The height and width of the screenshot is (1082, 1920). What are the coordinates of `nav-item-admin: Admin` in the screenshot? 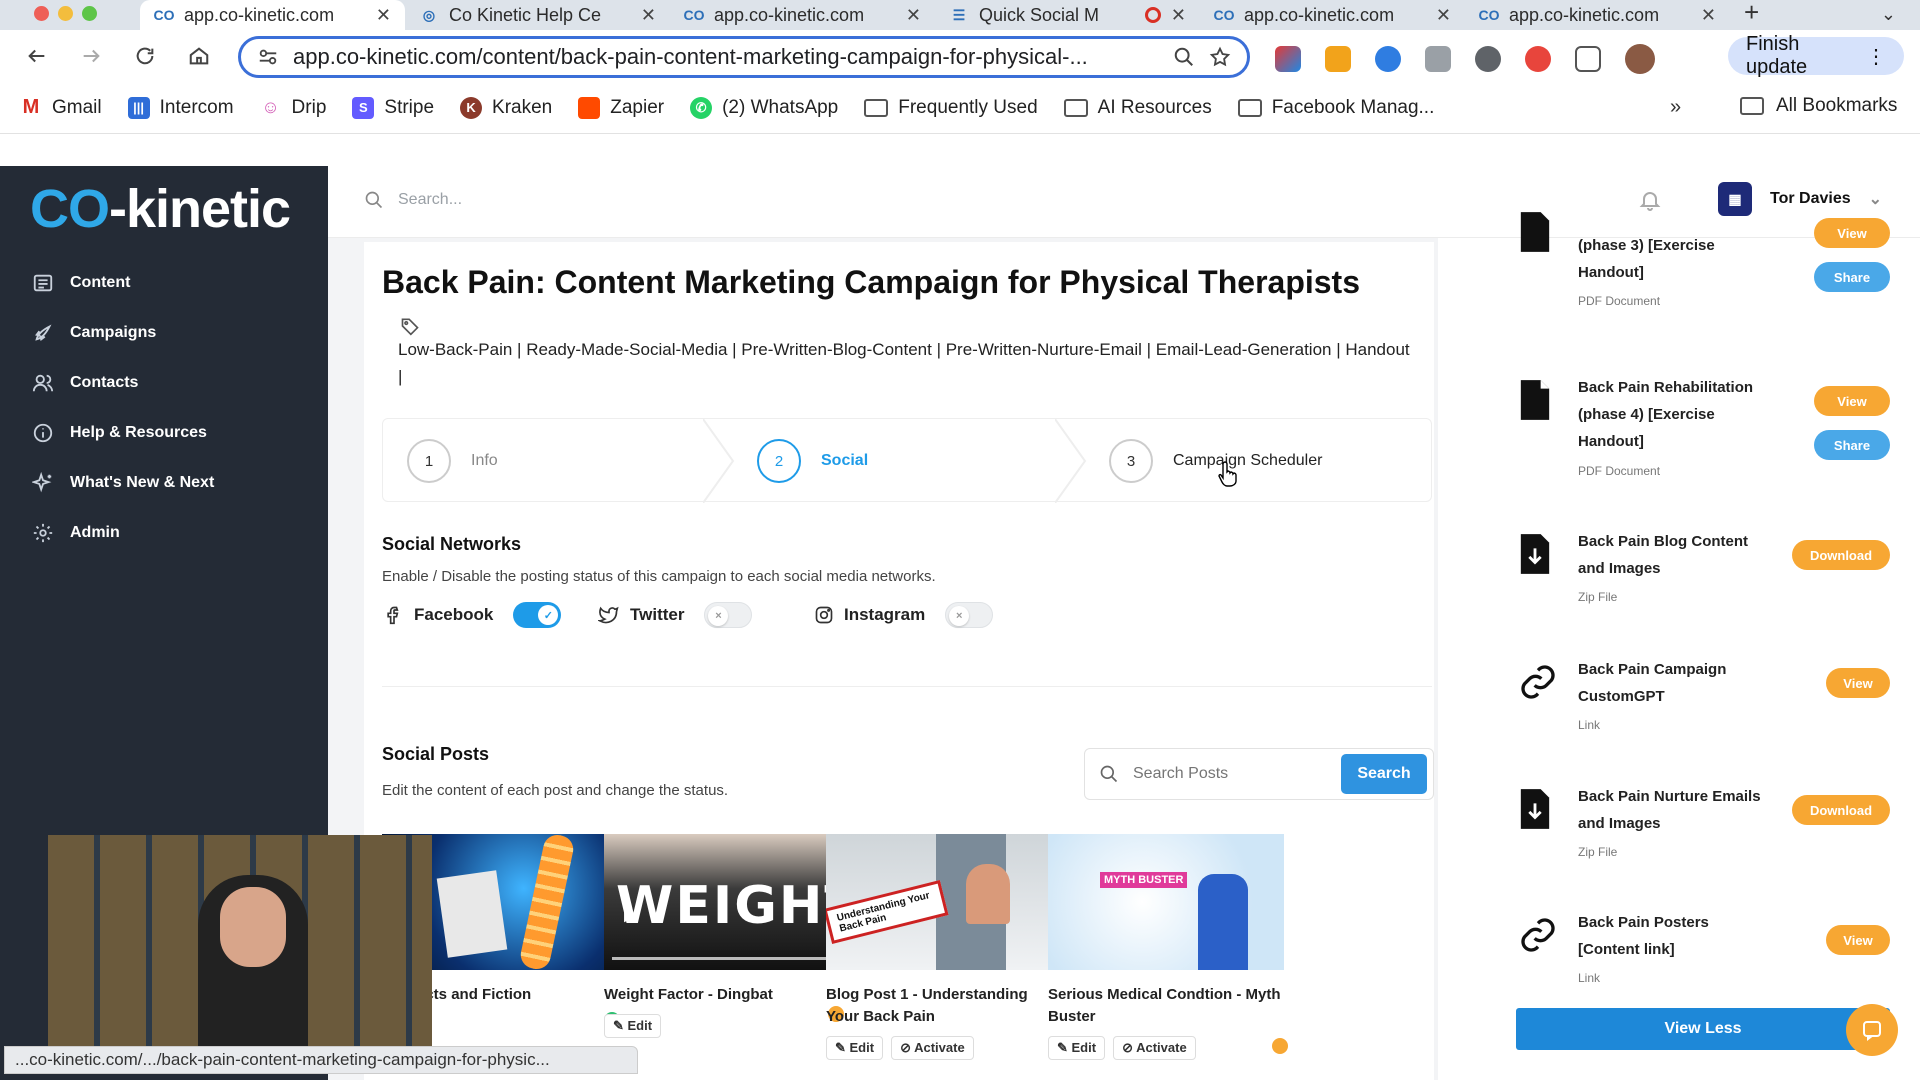 It's located at (76, 533).